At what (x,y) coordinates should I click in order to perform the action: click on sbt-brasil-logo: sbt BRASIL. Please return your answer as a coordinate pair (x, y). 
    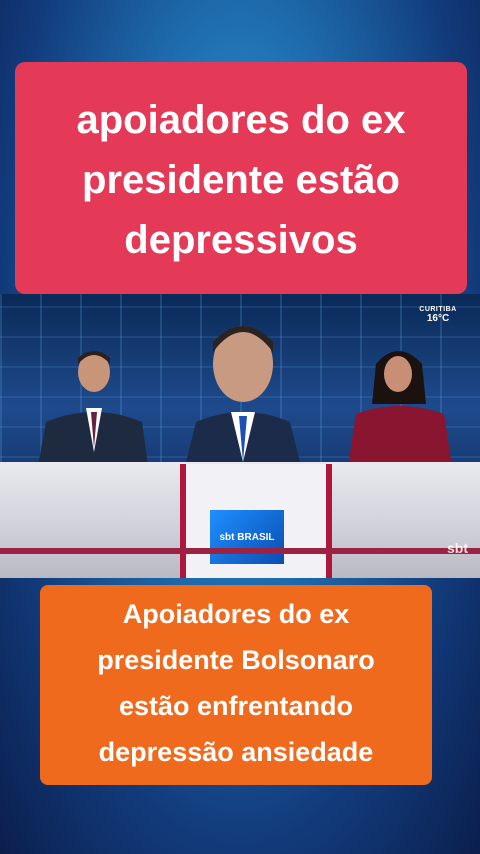
    Looking at the image, I should click on (247, 537).